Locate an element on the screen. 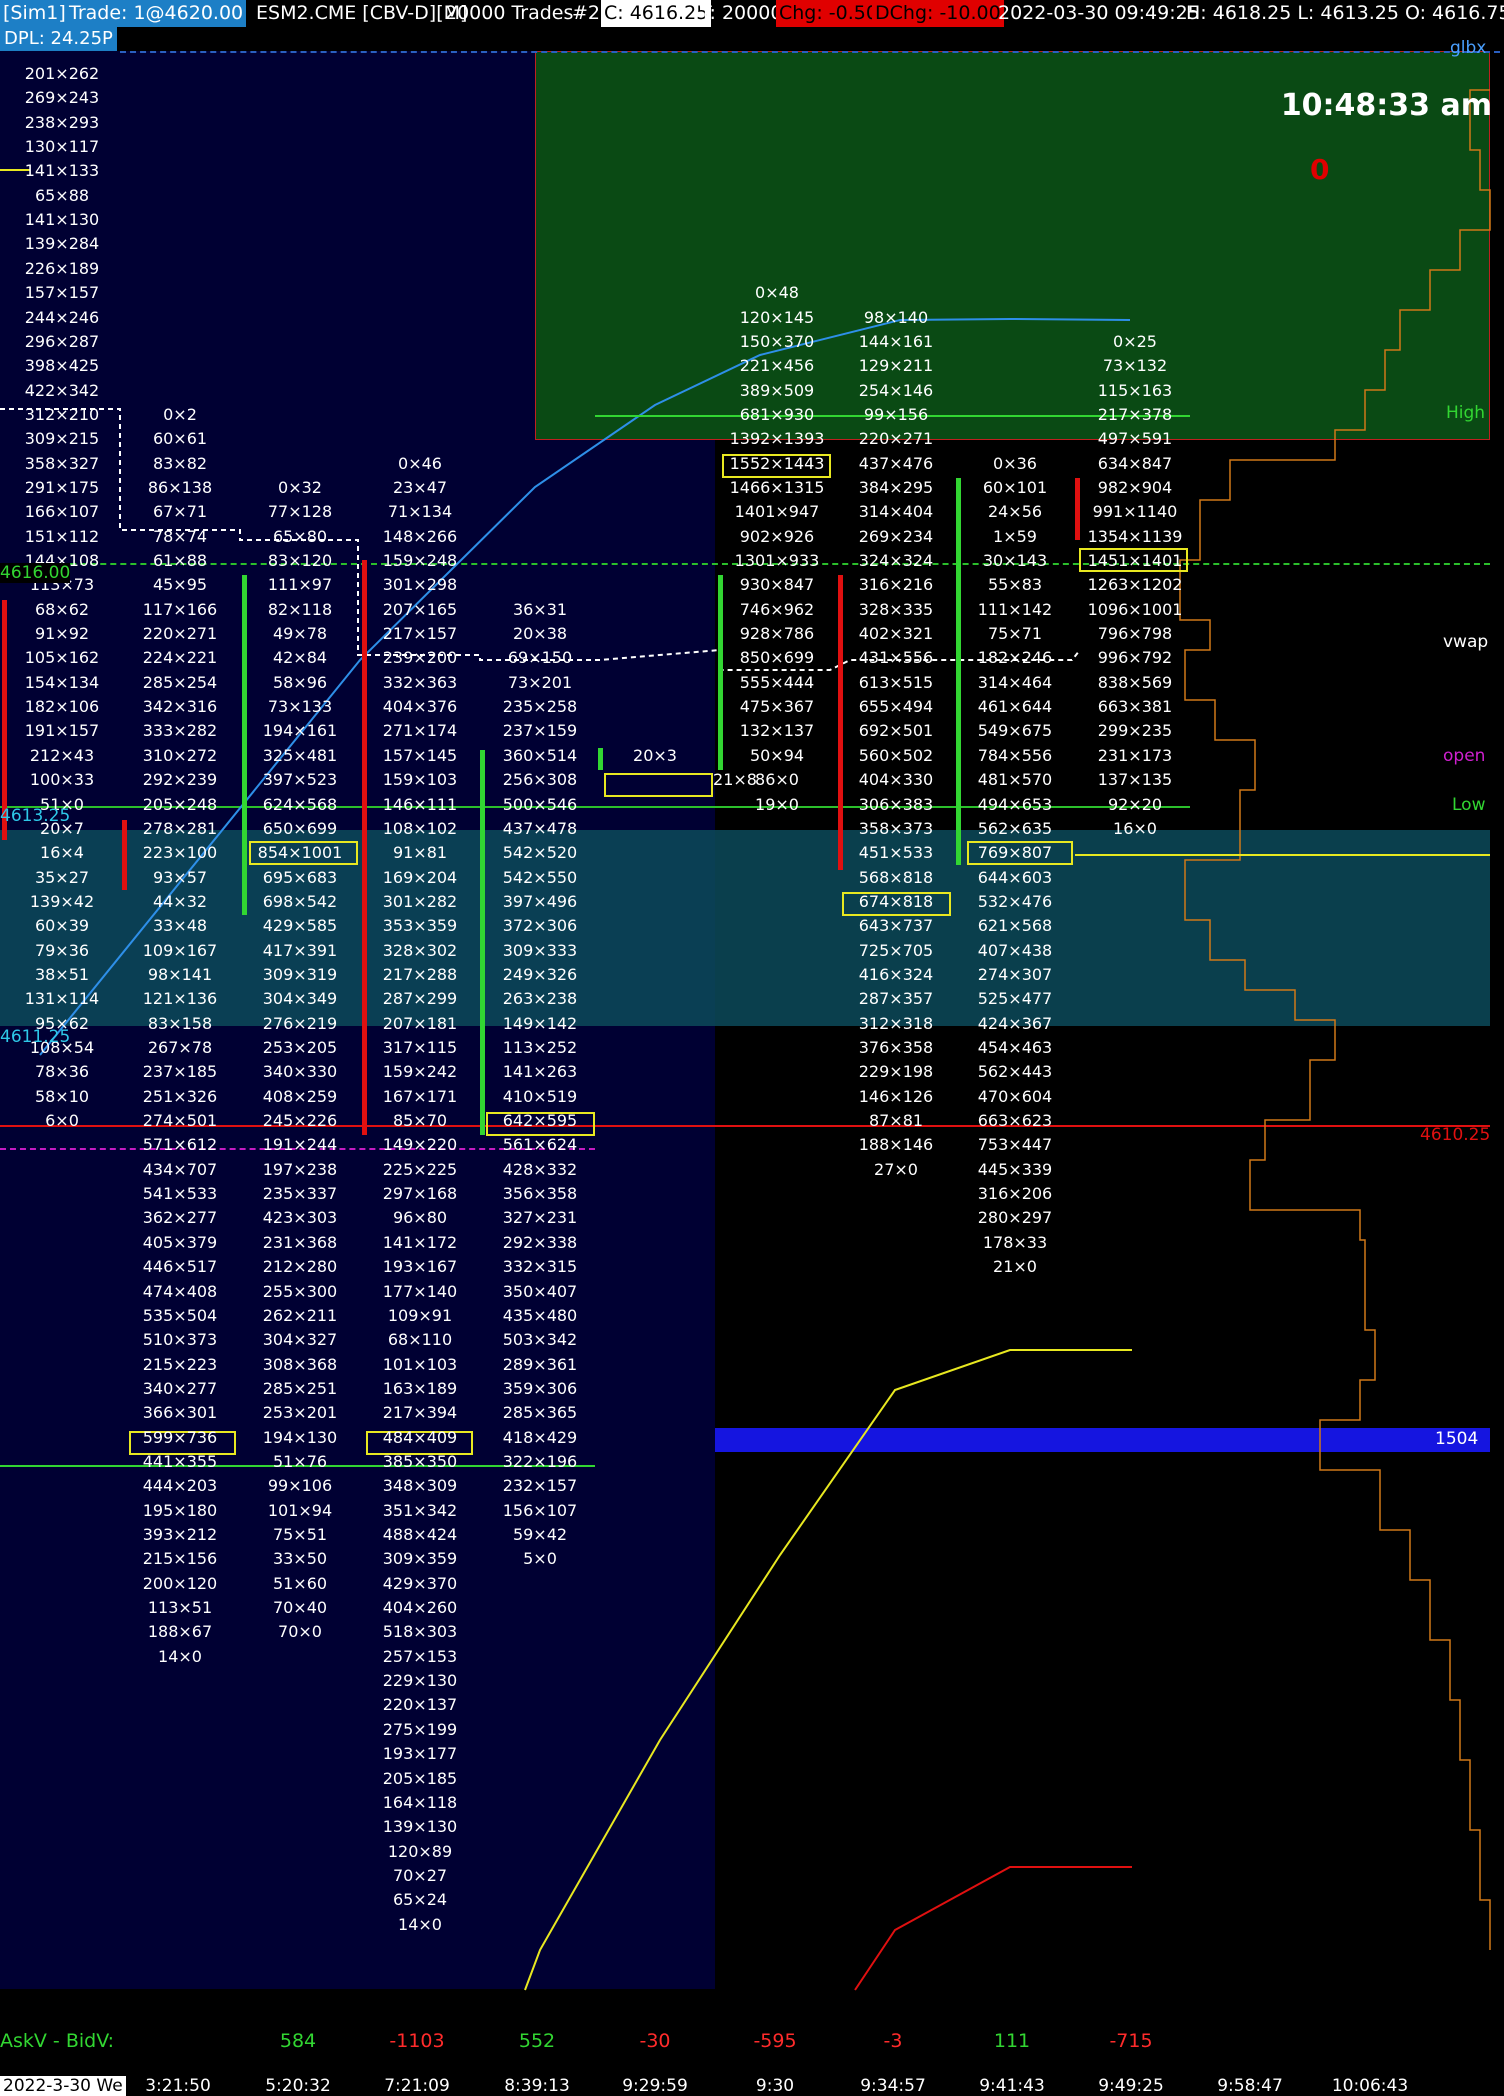  footprint-cell: 437×478 is located at coordinates (540, 828).